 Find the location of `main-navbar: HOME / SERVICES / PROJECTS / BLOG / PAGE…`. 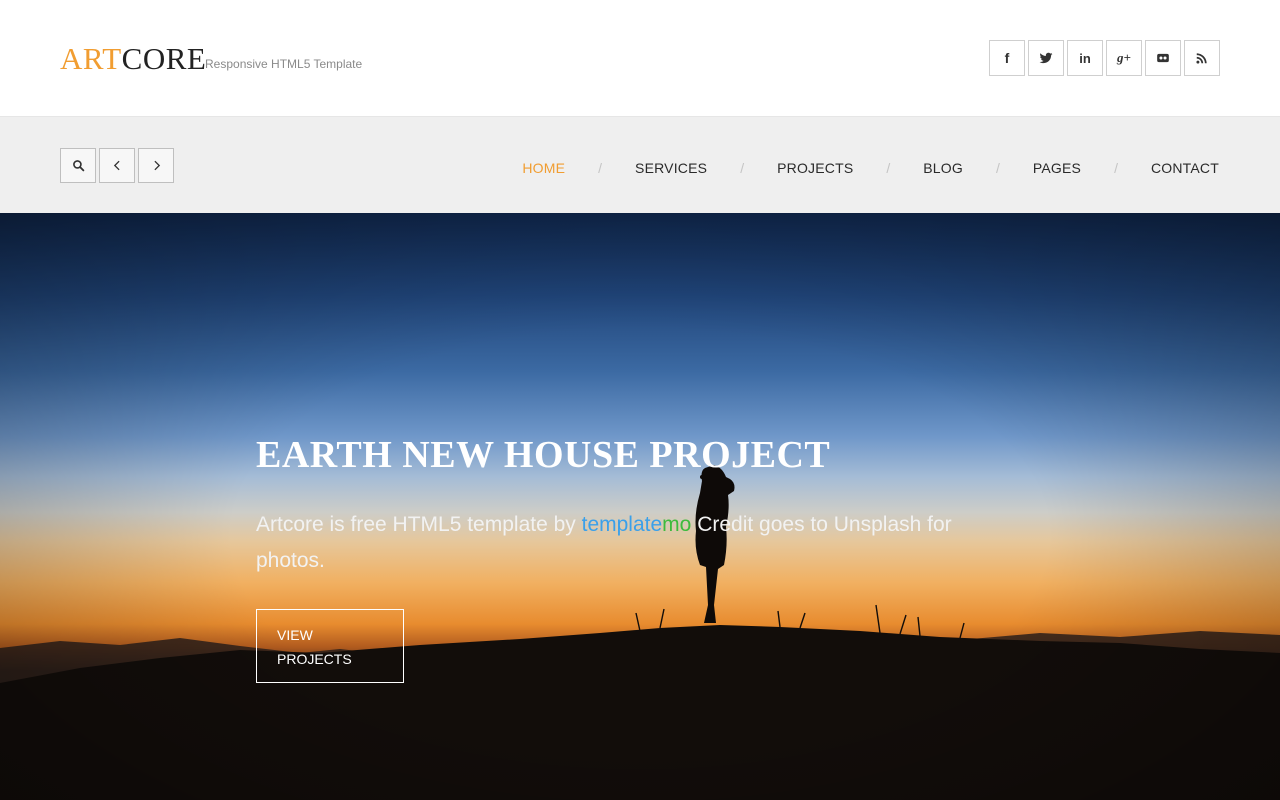

main-navbar: HOME / SERVICES / PROJECTS / BLOG / PAGE… is located at coordinates (640, 165).